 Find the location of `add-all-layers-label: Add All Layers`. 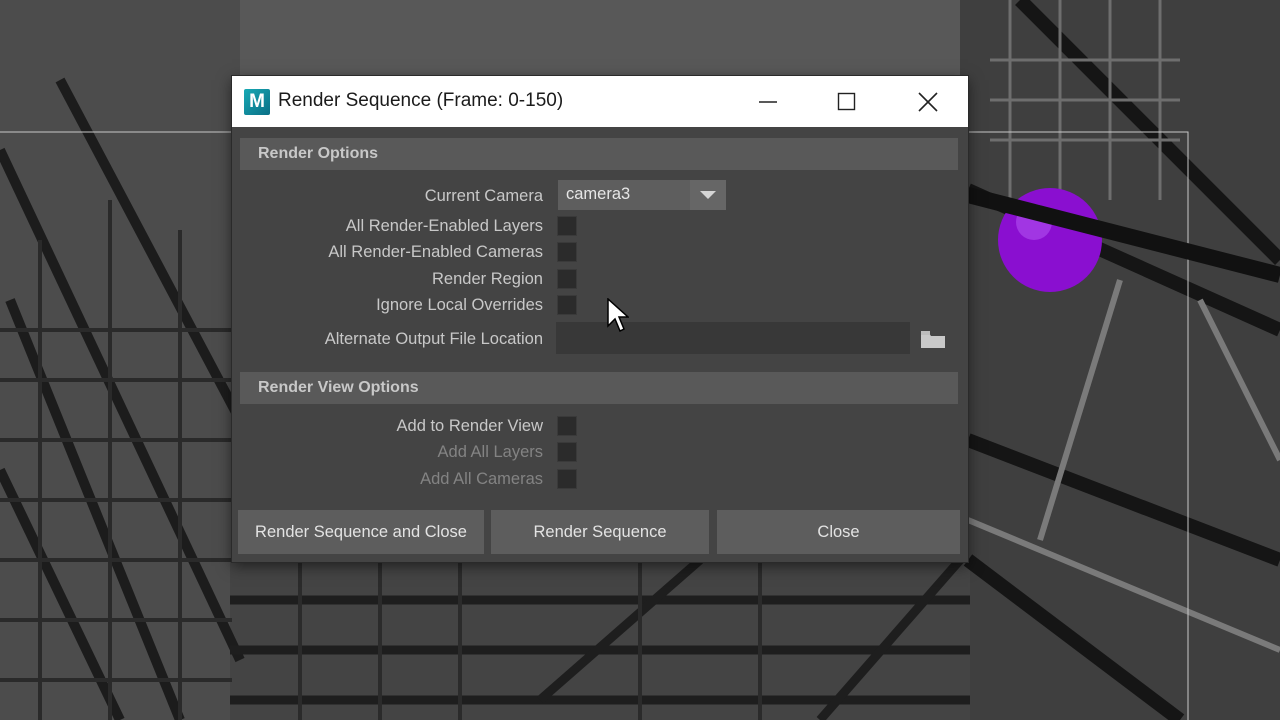

add-all-layers-label: Add All Layers is located at coordinates (490, 452).